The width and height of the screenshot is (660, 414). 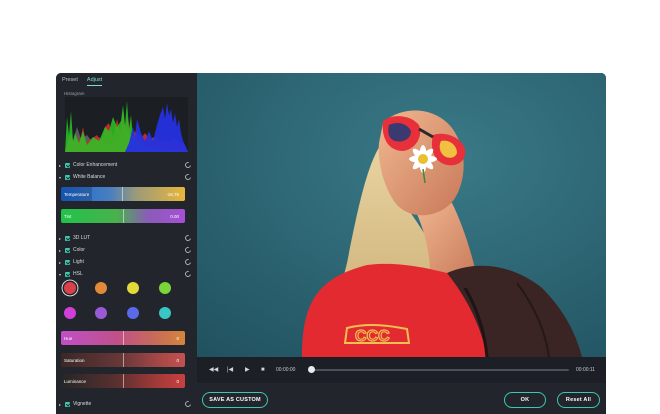 I want to click on saturation-slider: Saturation 0, so click(x=123, y=360).